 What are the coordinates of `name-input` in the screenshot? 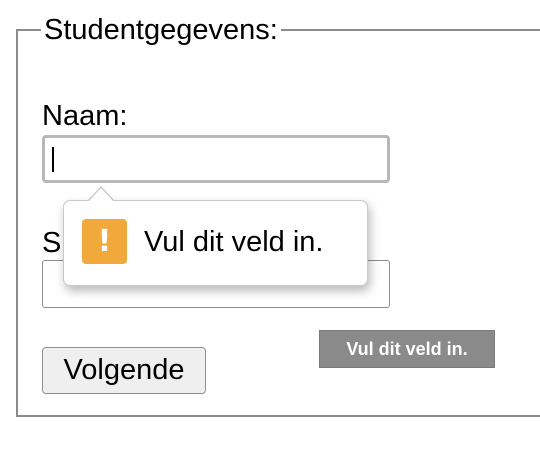 It's located at (216, 159).